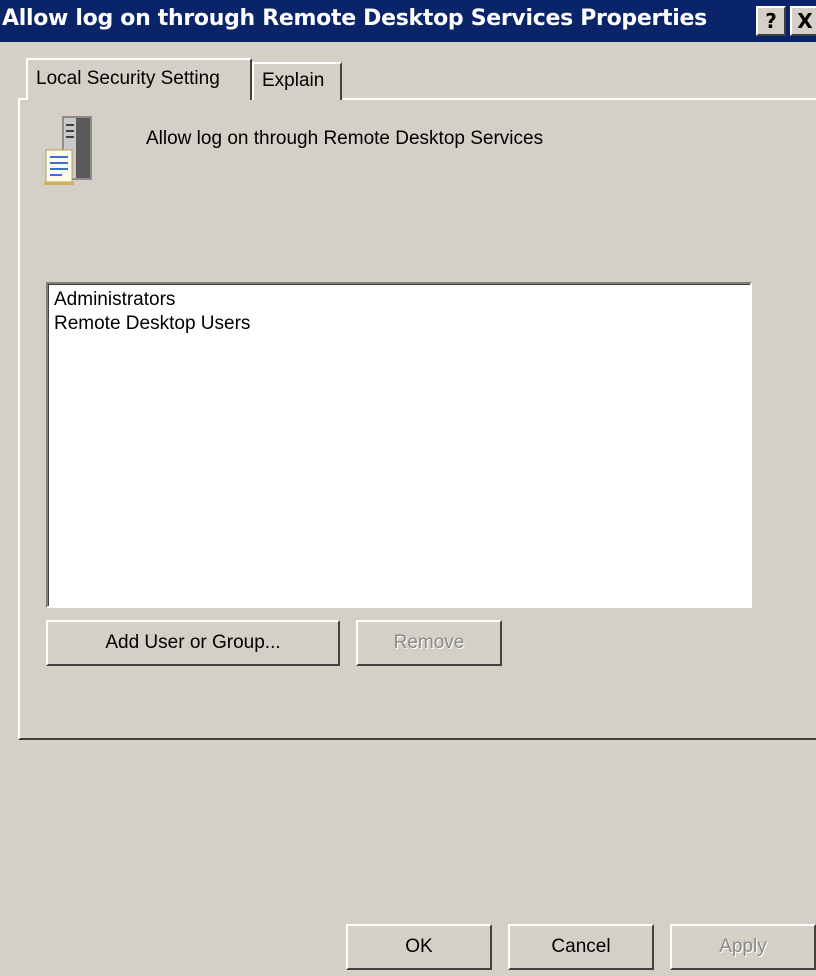  I want to click on cancel-button: Cancel, so click(581, 947).